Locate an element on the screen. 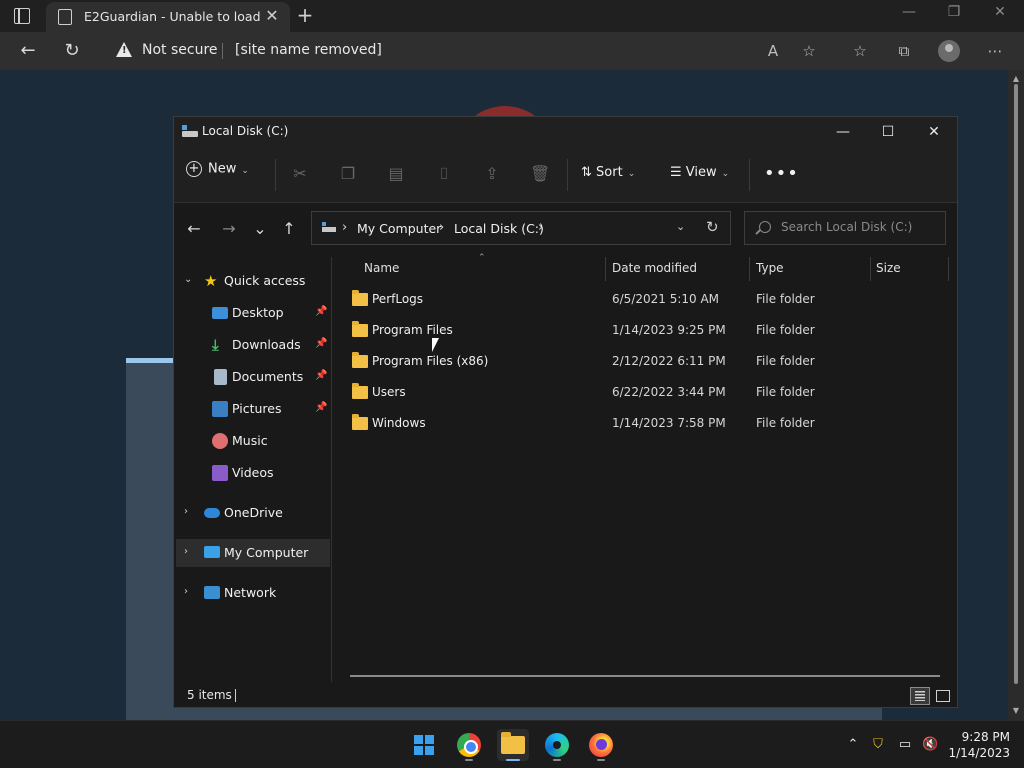 The image size is (1024, 768). taskbar-app-firefox is located at coordinates (601, 745).